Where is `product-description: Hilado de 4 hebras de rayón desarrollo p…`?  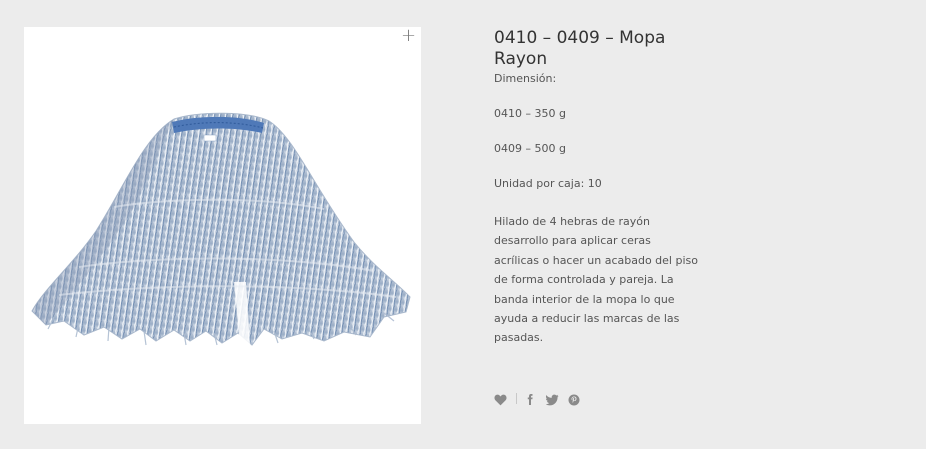 product-description: Hilado de 4 hebras de rayón desarrollo p… is located at coordinates (596, 280).